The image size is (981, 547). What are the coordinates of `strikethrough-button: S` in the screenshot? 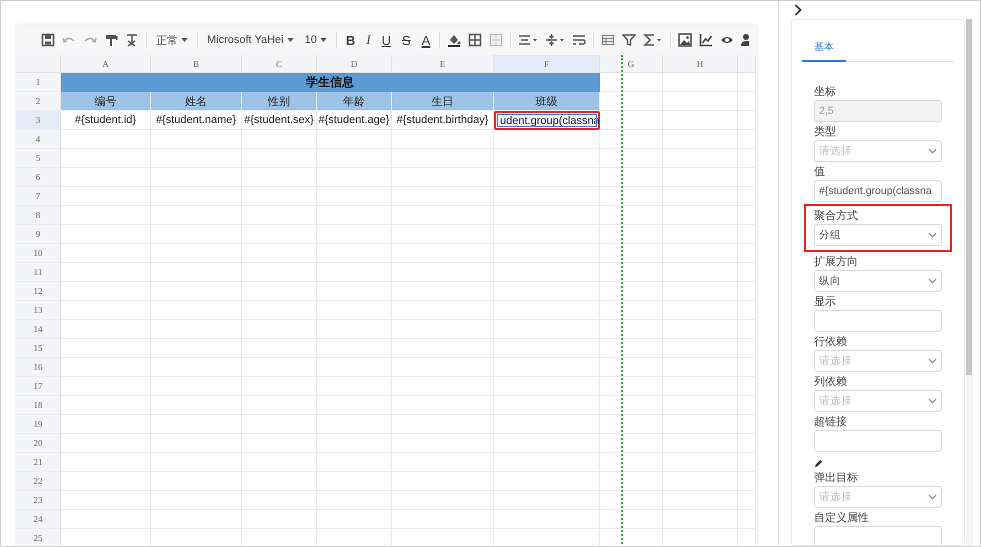 It's located at (406, 40).